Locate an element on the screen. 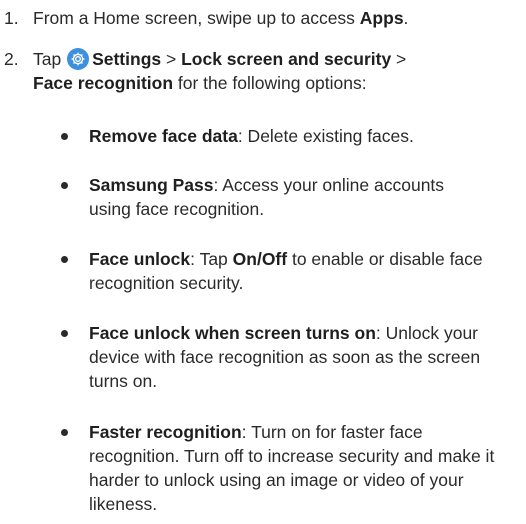 The image size is (526, 524). step-text-plain: . is located at coordinates (406, 18).